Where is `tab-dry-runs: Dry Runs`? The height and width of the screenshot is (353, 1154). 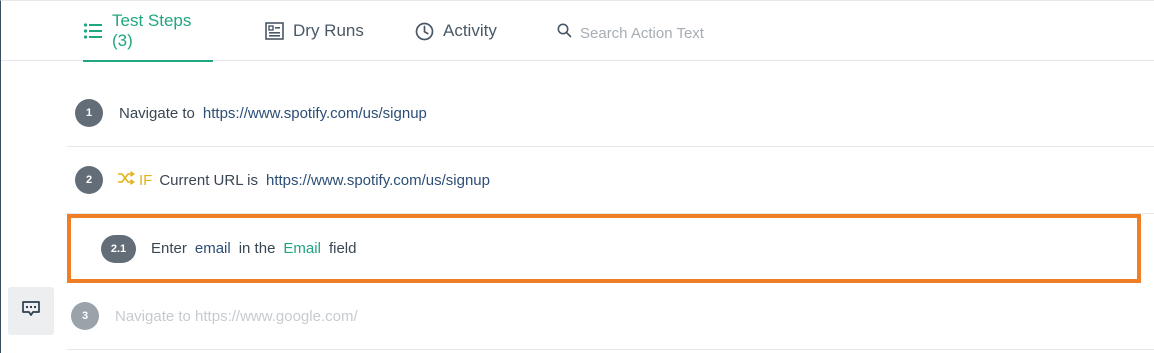 tab-dry-runs: Dry Runs is located at coordinates (314, 31).